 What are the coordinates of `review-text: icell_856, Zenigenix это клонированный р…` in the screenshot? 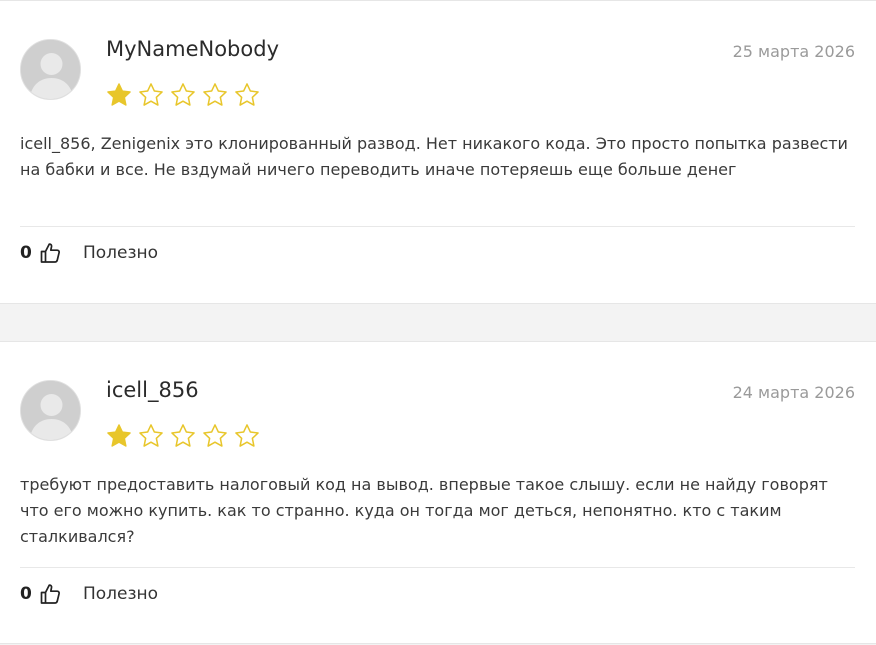 It's located at (434, 156).